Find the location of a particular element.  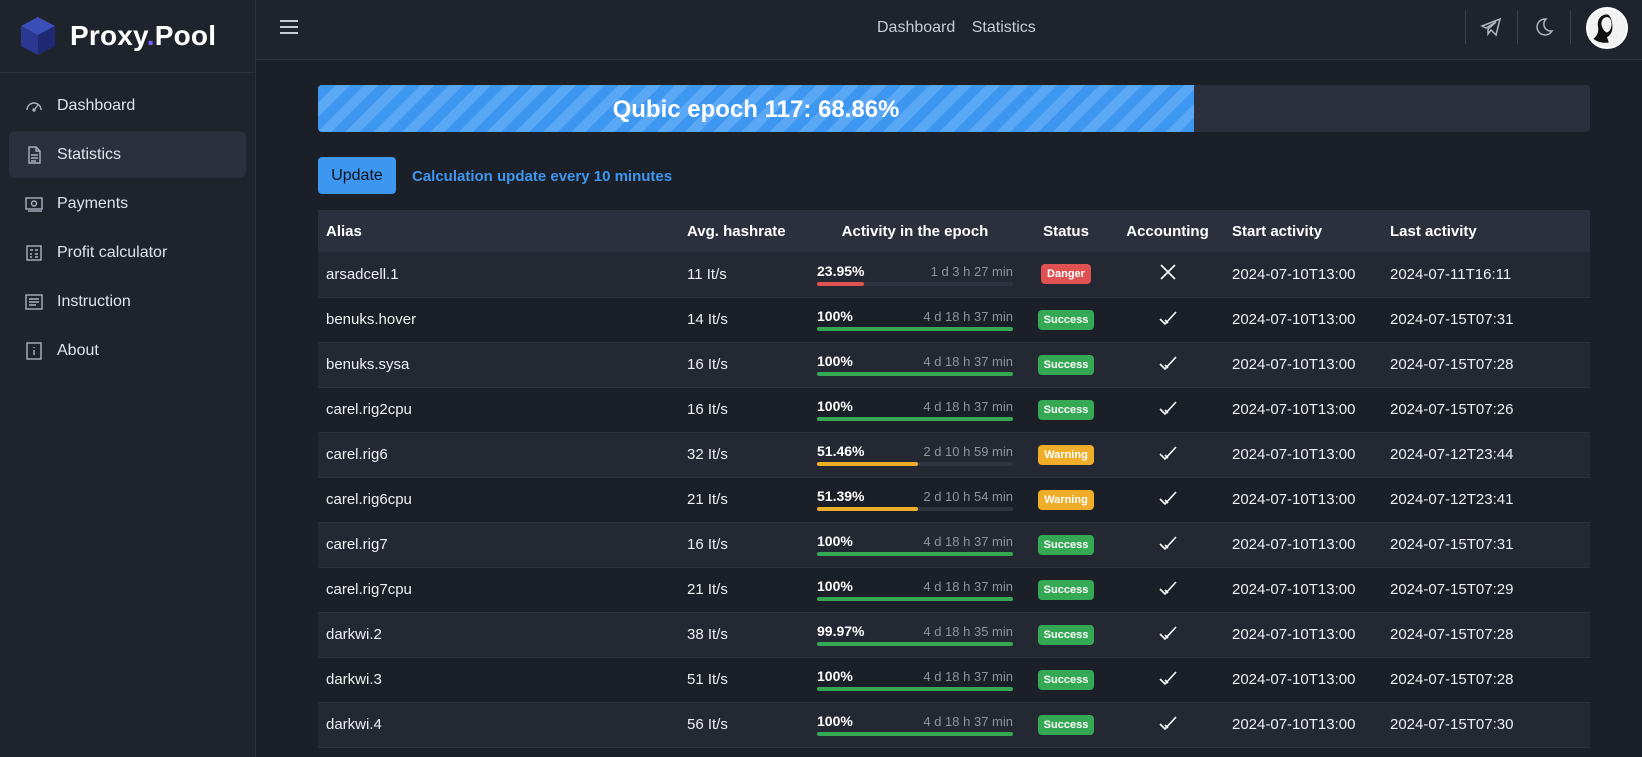

activity-bar is located at coordinates (915, 283).